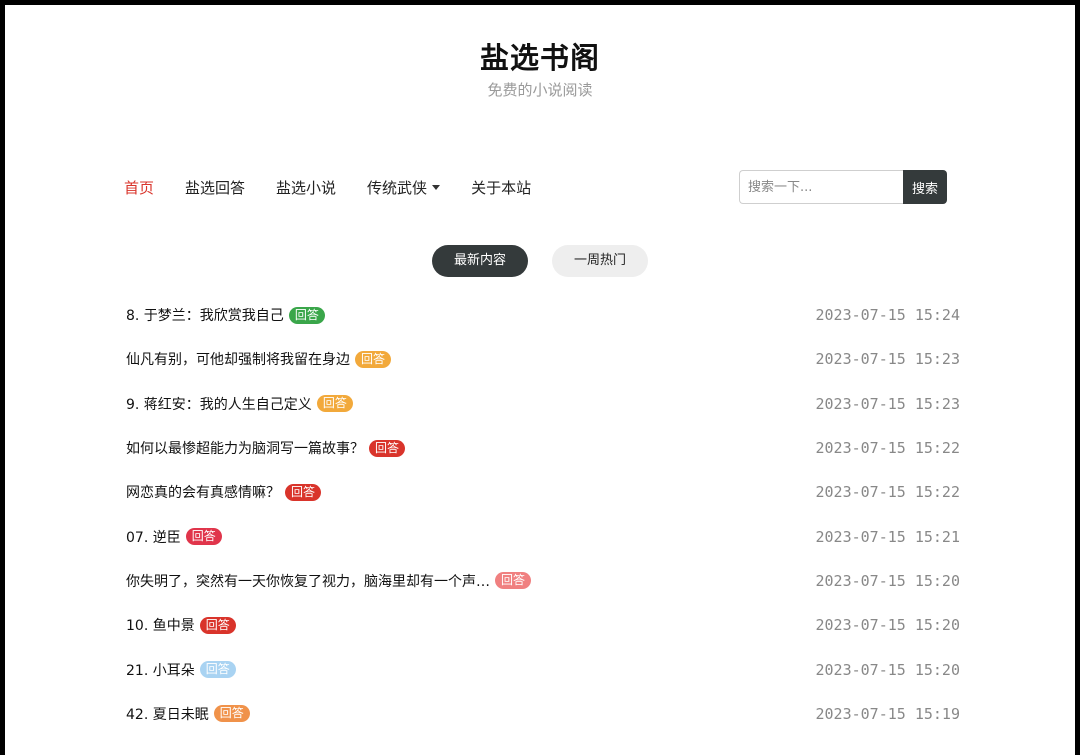 The height and width of the screenshot is (755, 1080). I want to click on nav-item-wuxia-dropdown: 传统武侠, so click(404, 187).